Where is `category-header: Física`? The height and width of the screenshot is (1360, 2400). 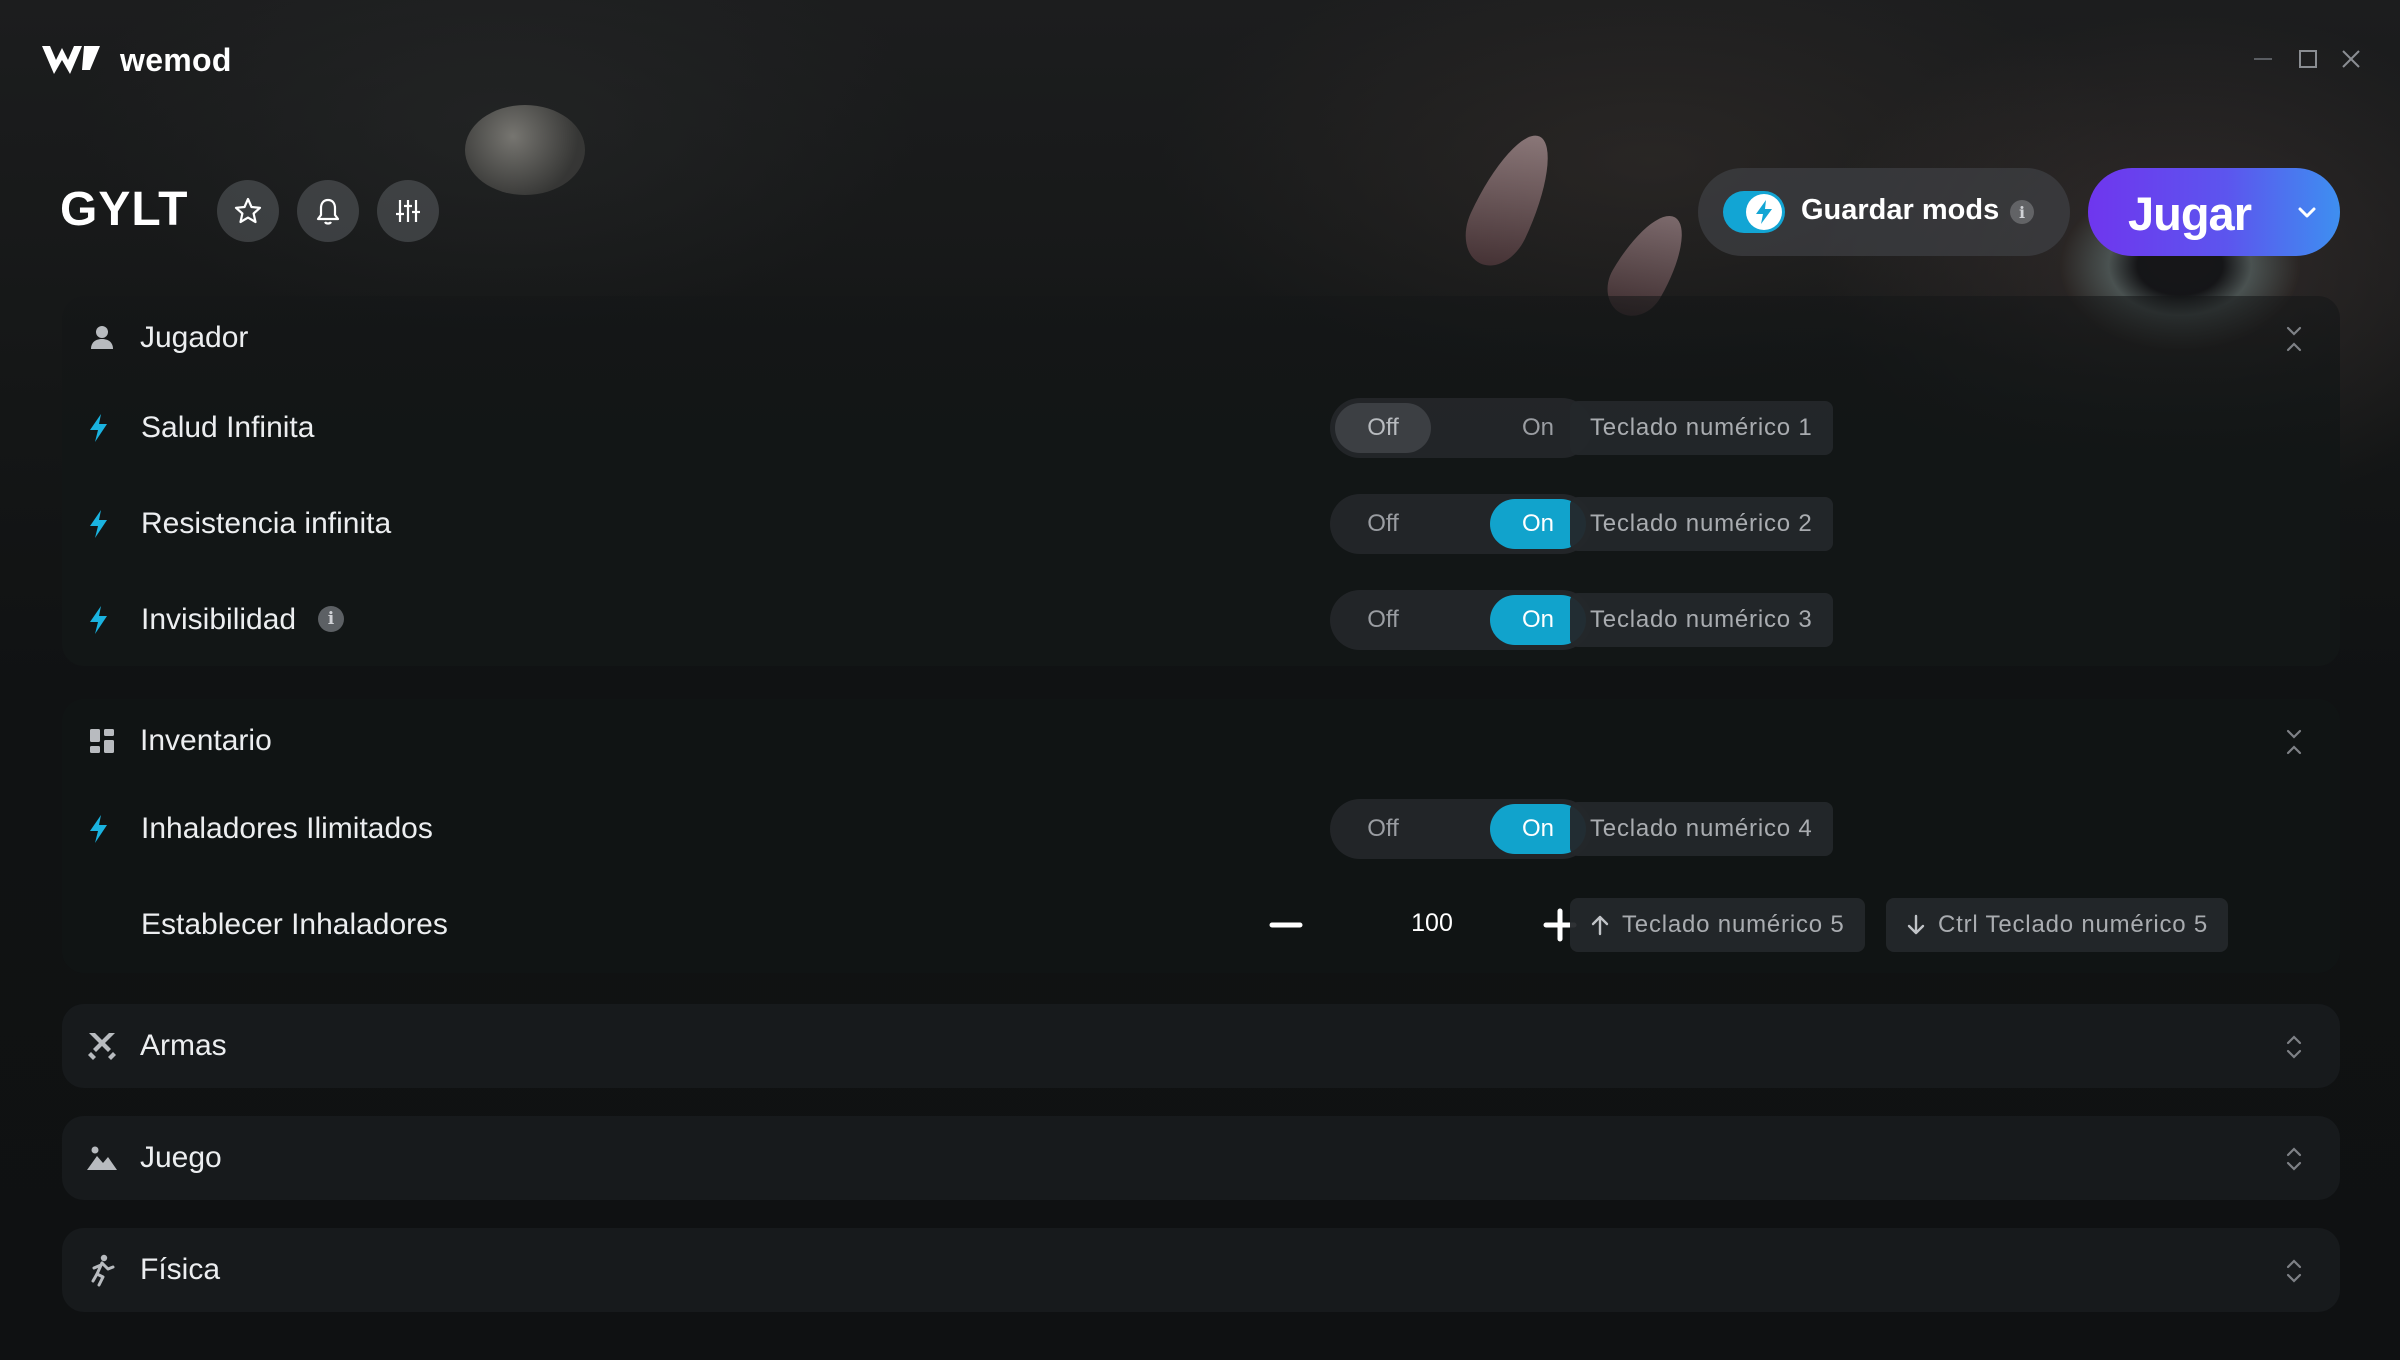 category-header: Física is located at coordinates (1201, 1270).